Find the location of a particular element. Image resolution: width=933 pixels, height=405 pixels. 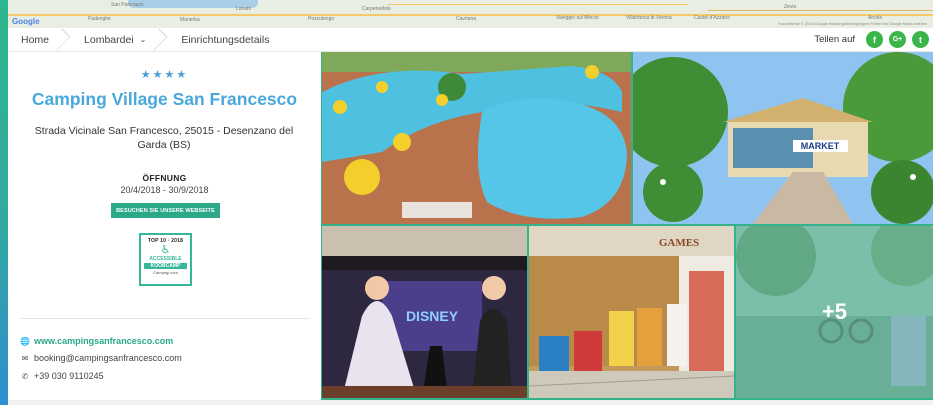

facebook-icon: f is located at coordinates (874, 39).